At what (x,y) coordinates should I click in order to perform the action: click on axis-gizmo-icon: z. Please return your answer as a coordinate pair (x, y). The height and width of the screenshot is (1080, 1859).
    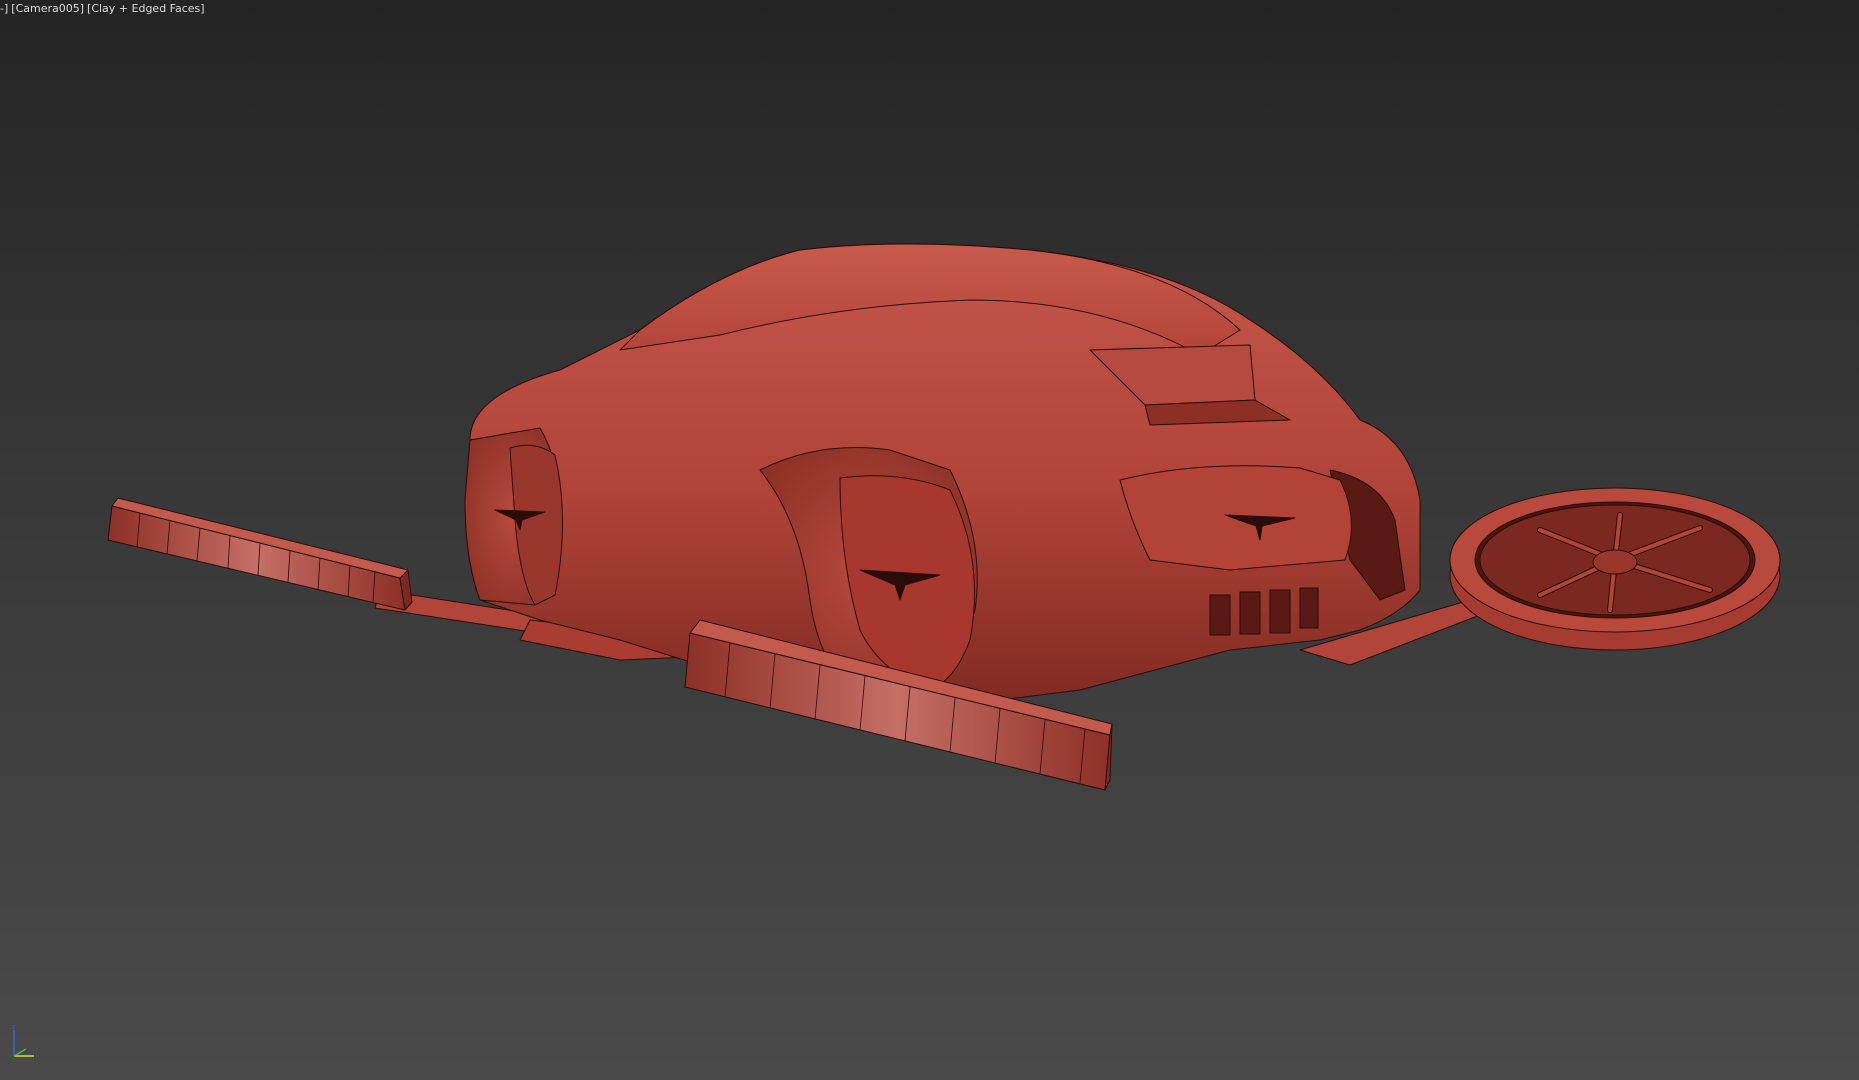
    Looking at the image, I should click on (23, 1040).